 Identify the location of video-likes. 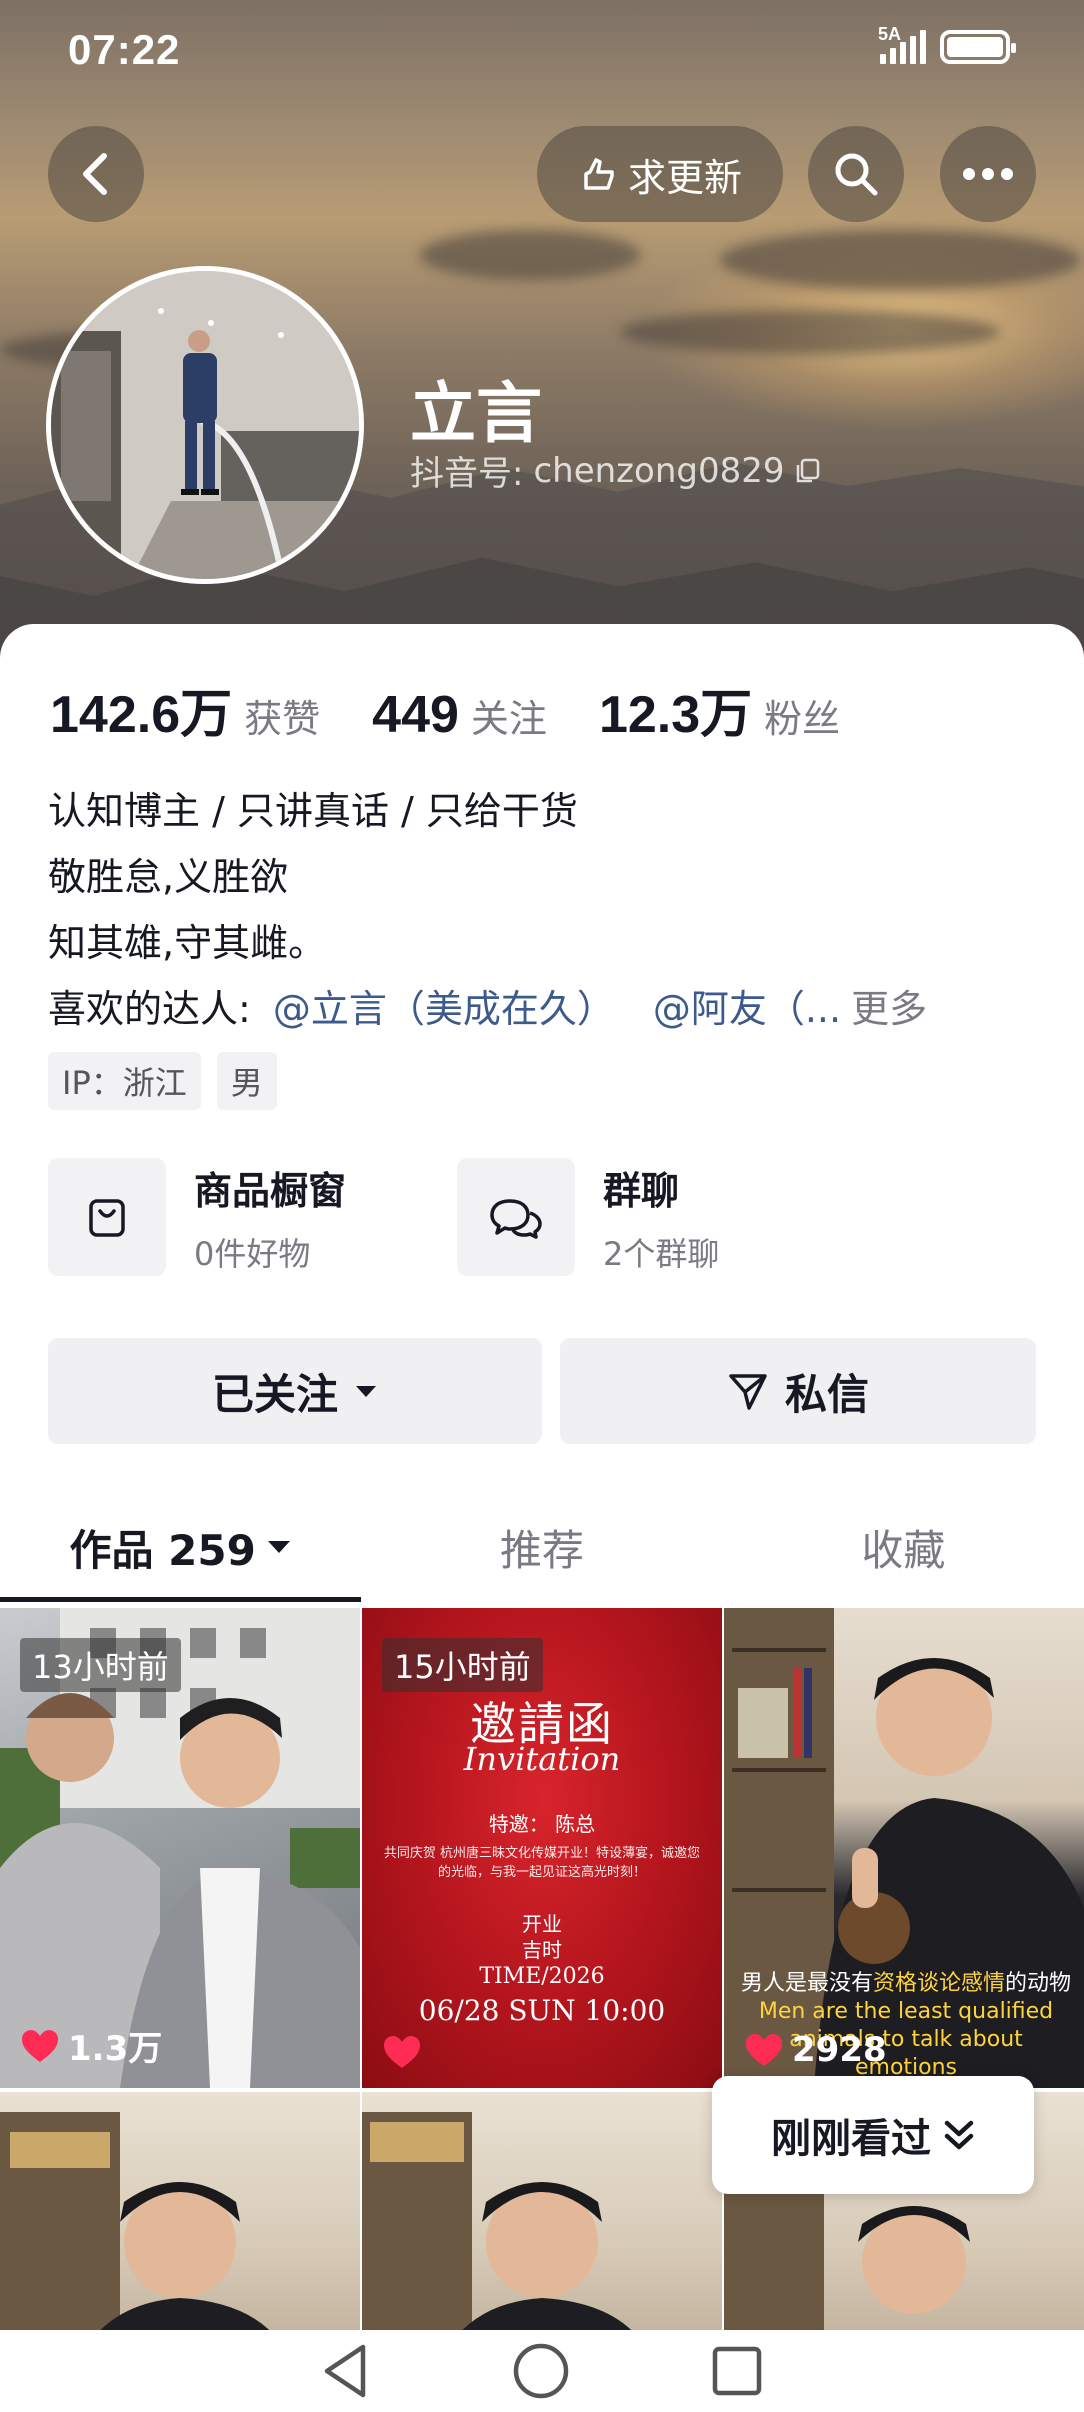
(406, 2052).